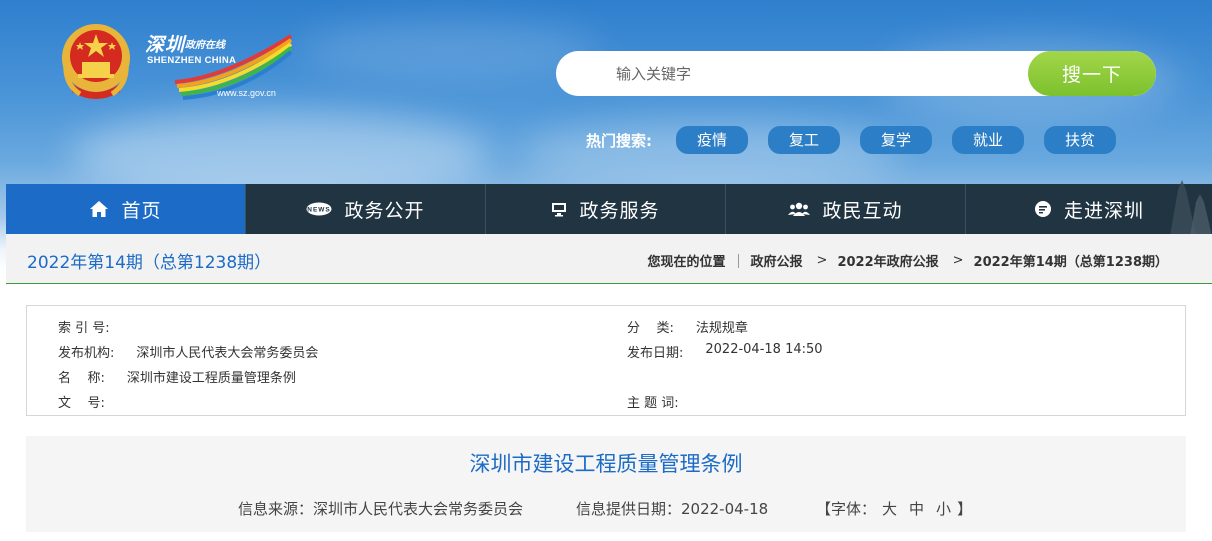 This screenshot has height=541, width=1212. What do you see at coordinates (619, 141) in the screenshot?
I see `hot-search-label: 热门搜索:` at bounding box center [619, 141].